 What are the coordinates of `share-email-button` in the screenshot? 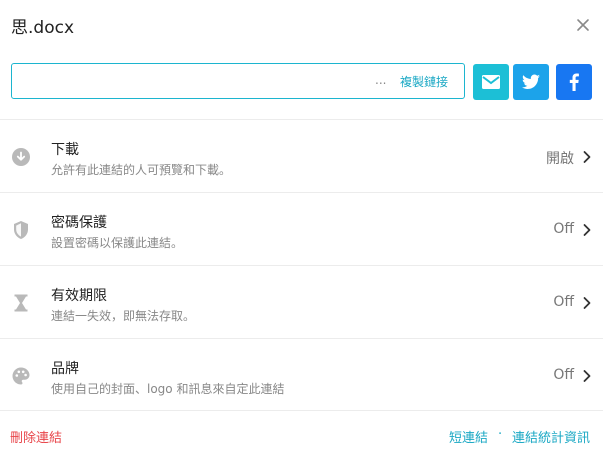 It's located at (491, 82).